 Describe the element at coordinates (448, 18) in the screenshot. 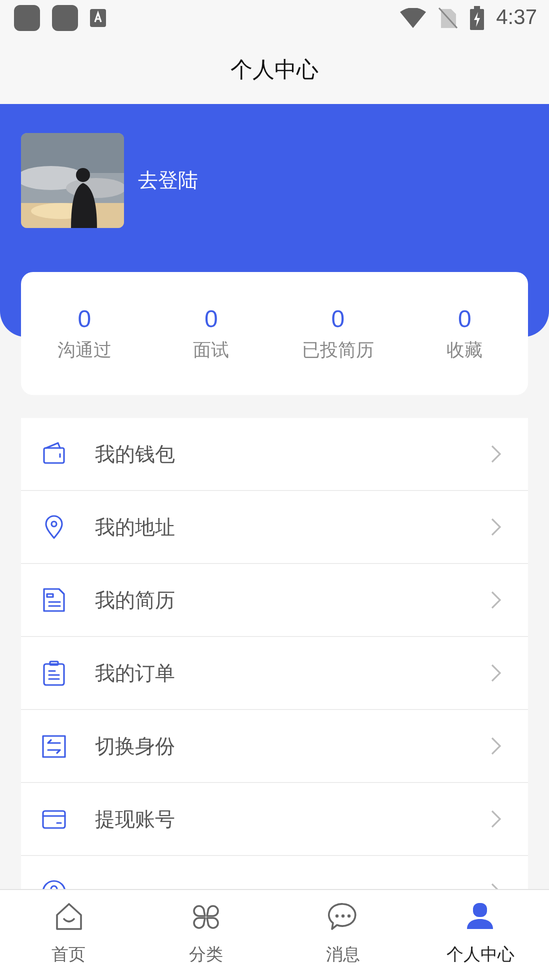

I see `no-sim-icon` at that location.